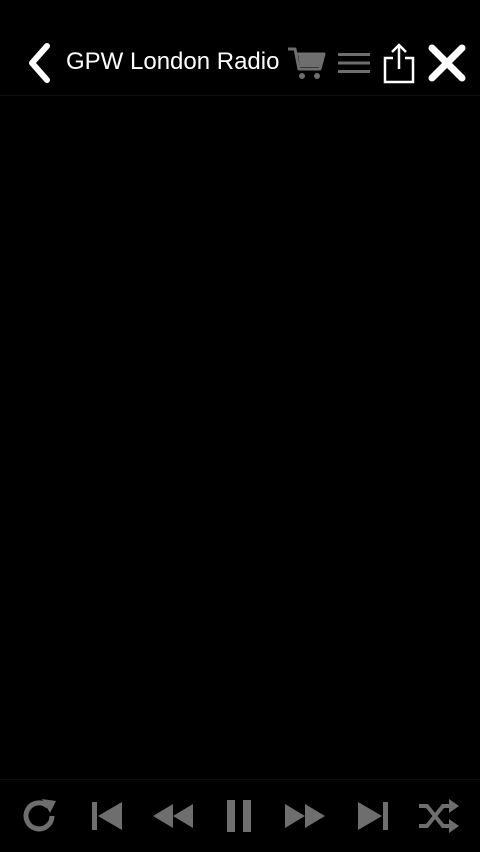 The height and width of the screenshot is (852, 480). I want to click on skip-next-icon, so click(373, 816).